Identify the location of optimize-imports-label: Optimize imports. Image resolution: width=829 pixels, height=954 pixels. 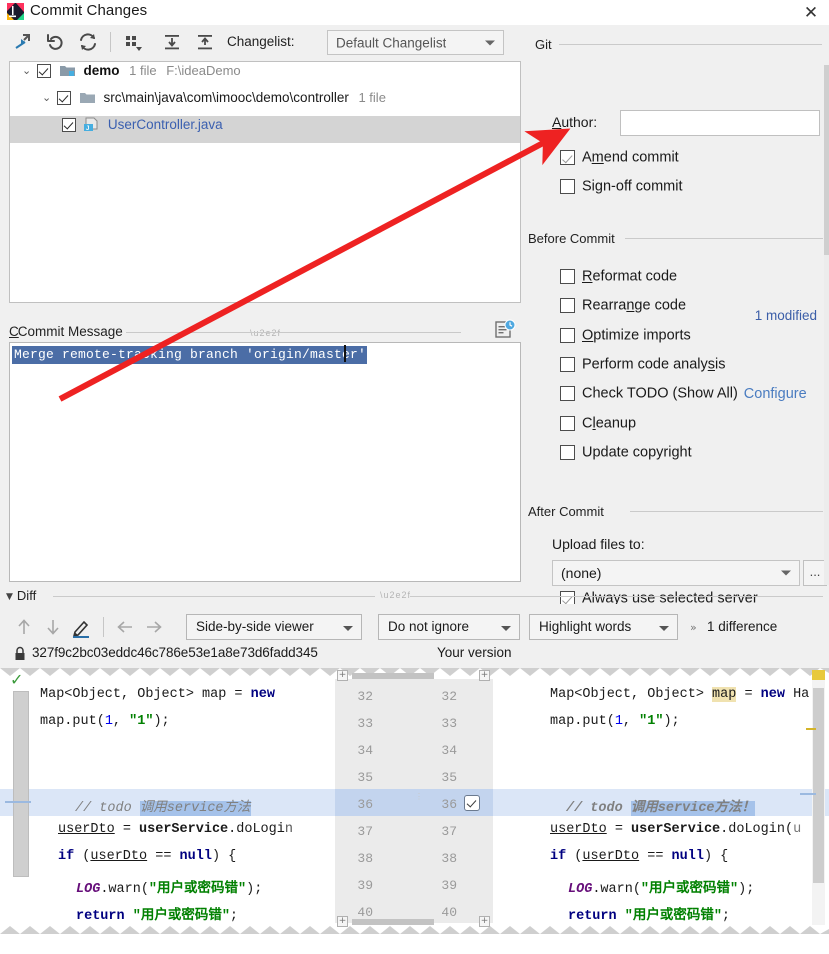
(636, 335).